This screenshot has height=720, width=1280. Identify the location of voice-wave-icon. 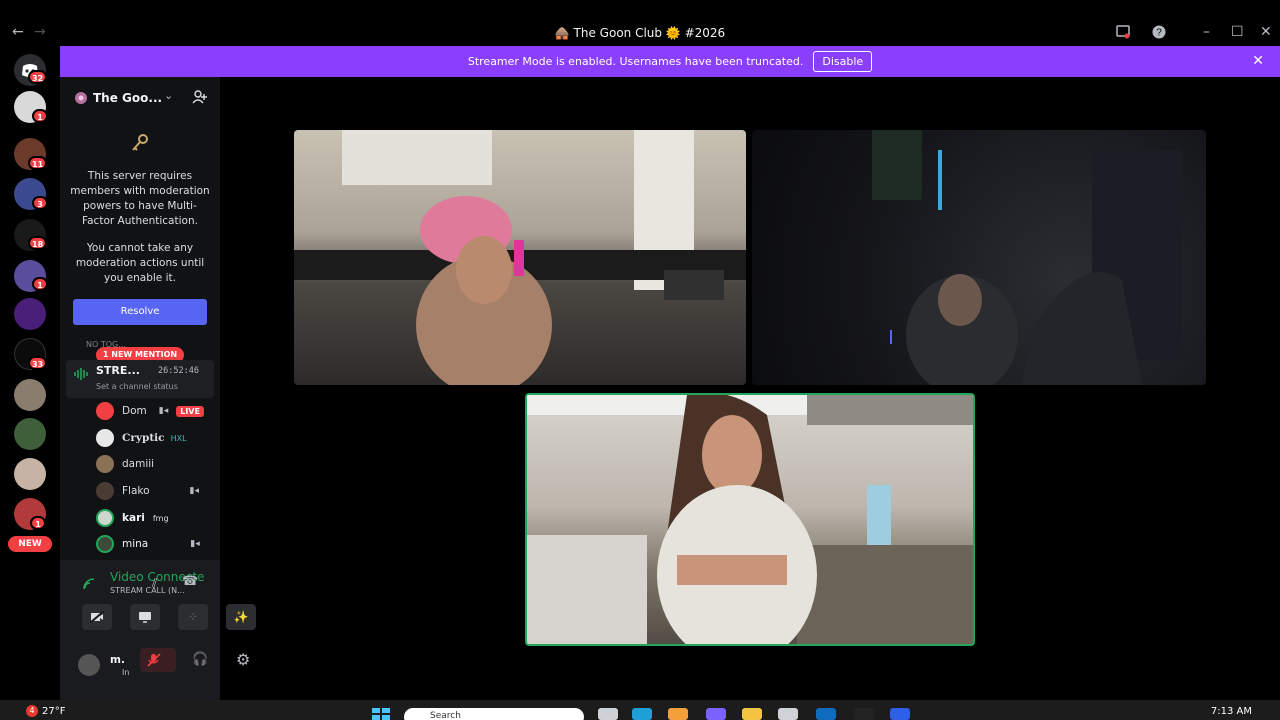
(81, 374).